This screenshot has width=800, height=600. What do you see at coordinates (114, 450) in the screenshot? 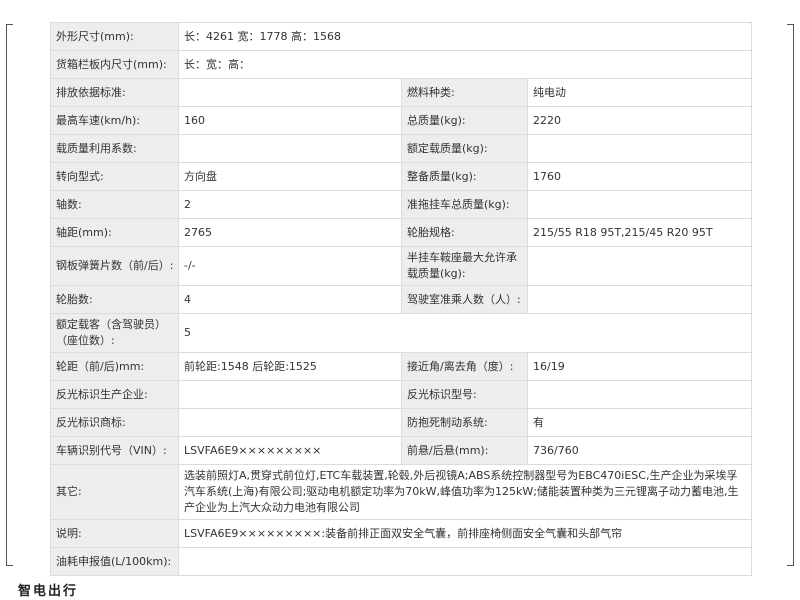
I see `field-label: 车辆识别代号（VIN）:` at bounding box center [114, 450].